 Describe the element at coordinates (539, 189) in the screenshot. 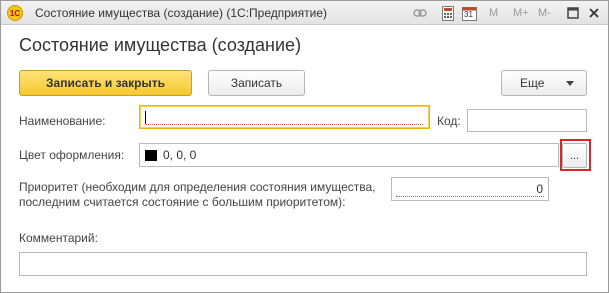

I see `priority-value: 0` at that location.